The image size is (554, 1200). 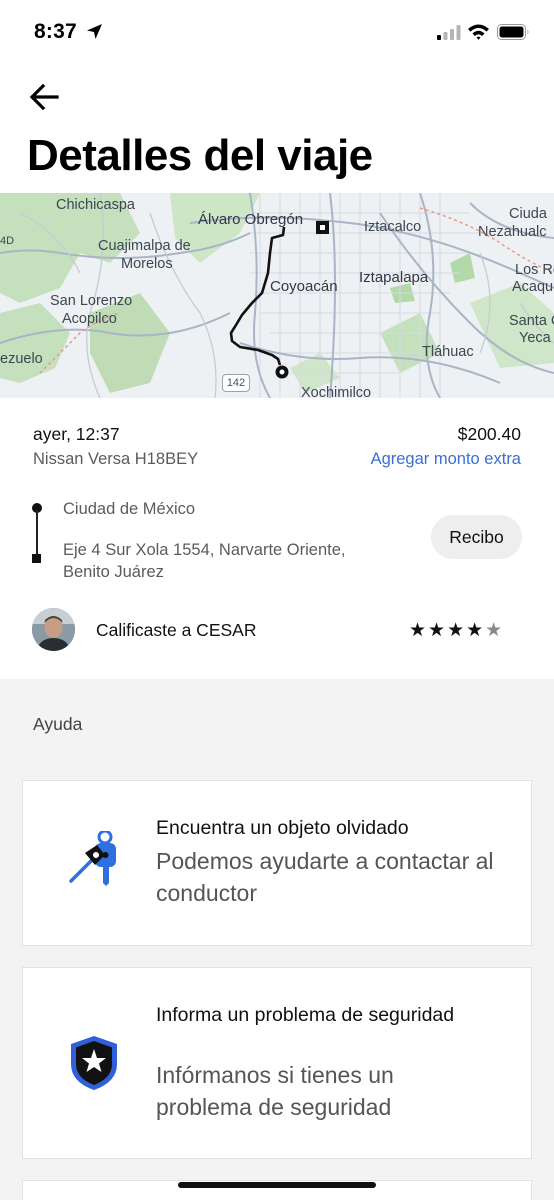 I want to click on map-label: San Lorenzo, so click(x=91, y=301).